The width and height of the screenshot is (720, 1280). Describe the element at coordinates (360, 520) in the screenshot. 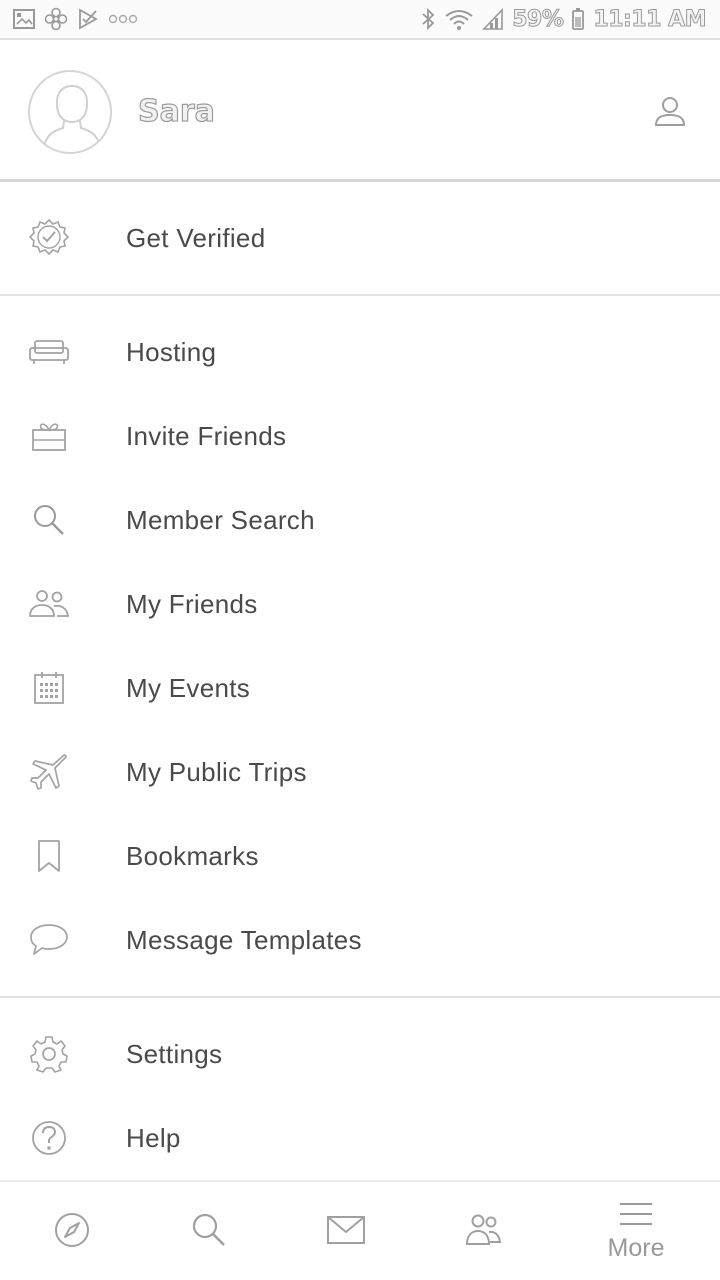

I see `menu-item-member-search: Member Search` at that location.